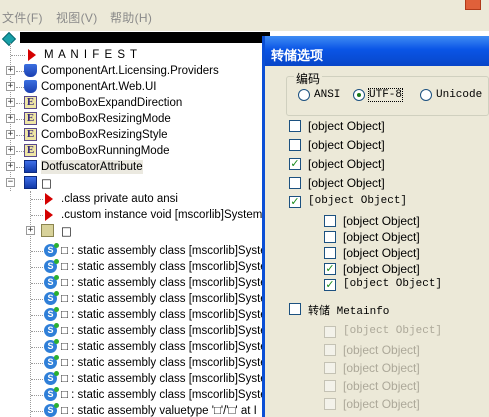  I want to click on metainfo-checkbox, so click(295, 309).